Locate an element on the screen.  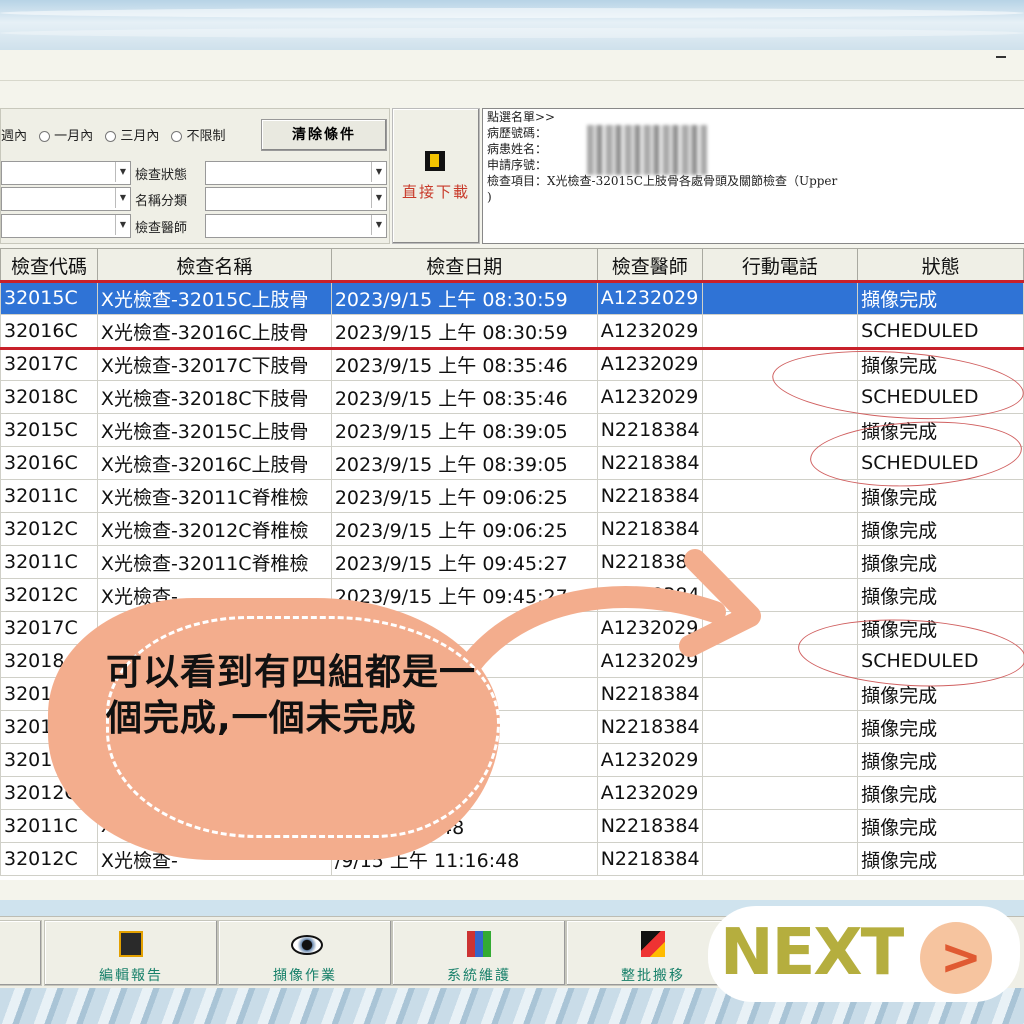
download-icon is located at coordinates (435, 161).